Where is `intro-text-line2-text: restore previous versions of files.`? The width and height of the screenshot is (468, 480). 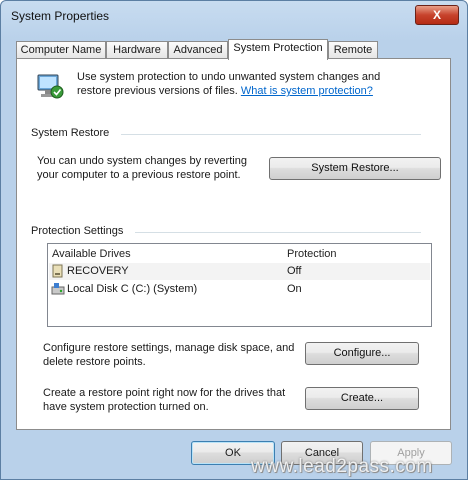 intro-text-line2-text: restore previous versions of files. is located at coordinates (157, 91).